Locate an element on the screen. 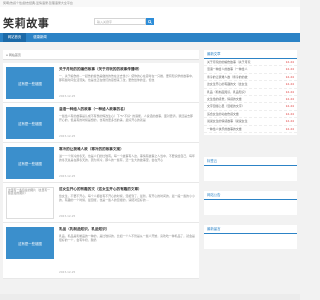 Image resolution: width=320 pixels, height=300 pixels. main-nav: 网站首页 健康新闻 is located at coordinates (150, 37).